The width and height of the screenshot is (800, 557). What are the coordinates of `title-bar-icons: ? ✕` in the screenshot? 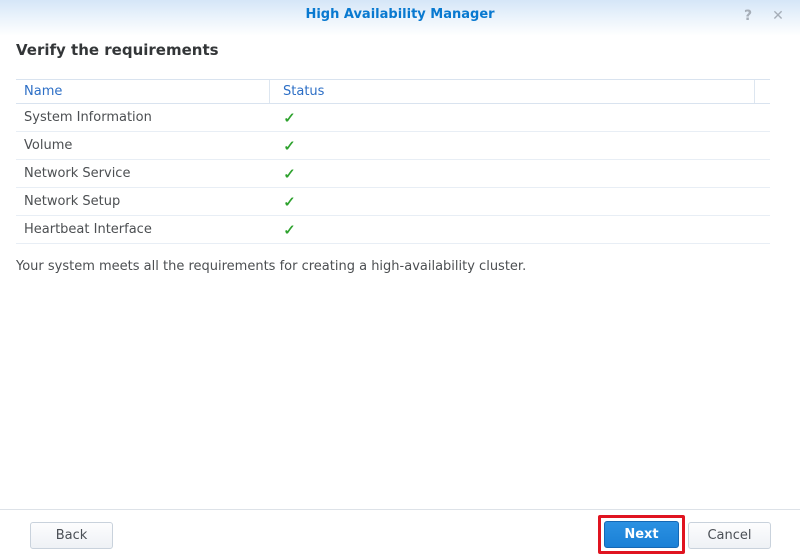 It's located at (763, 16).